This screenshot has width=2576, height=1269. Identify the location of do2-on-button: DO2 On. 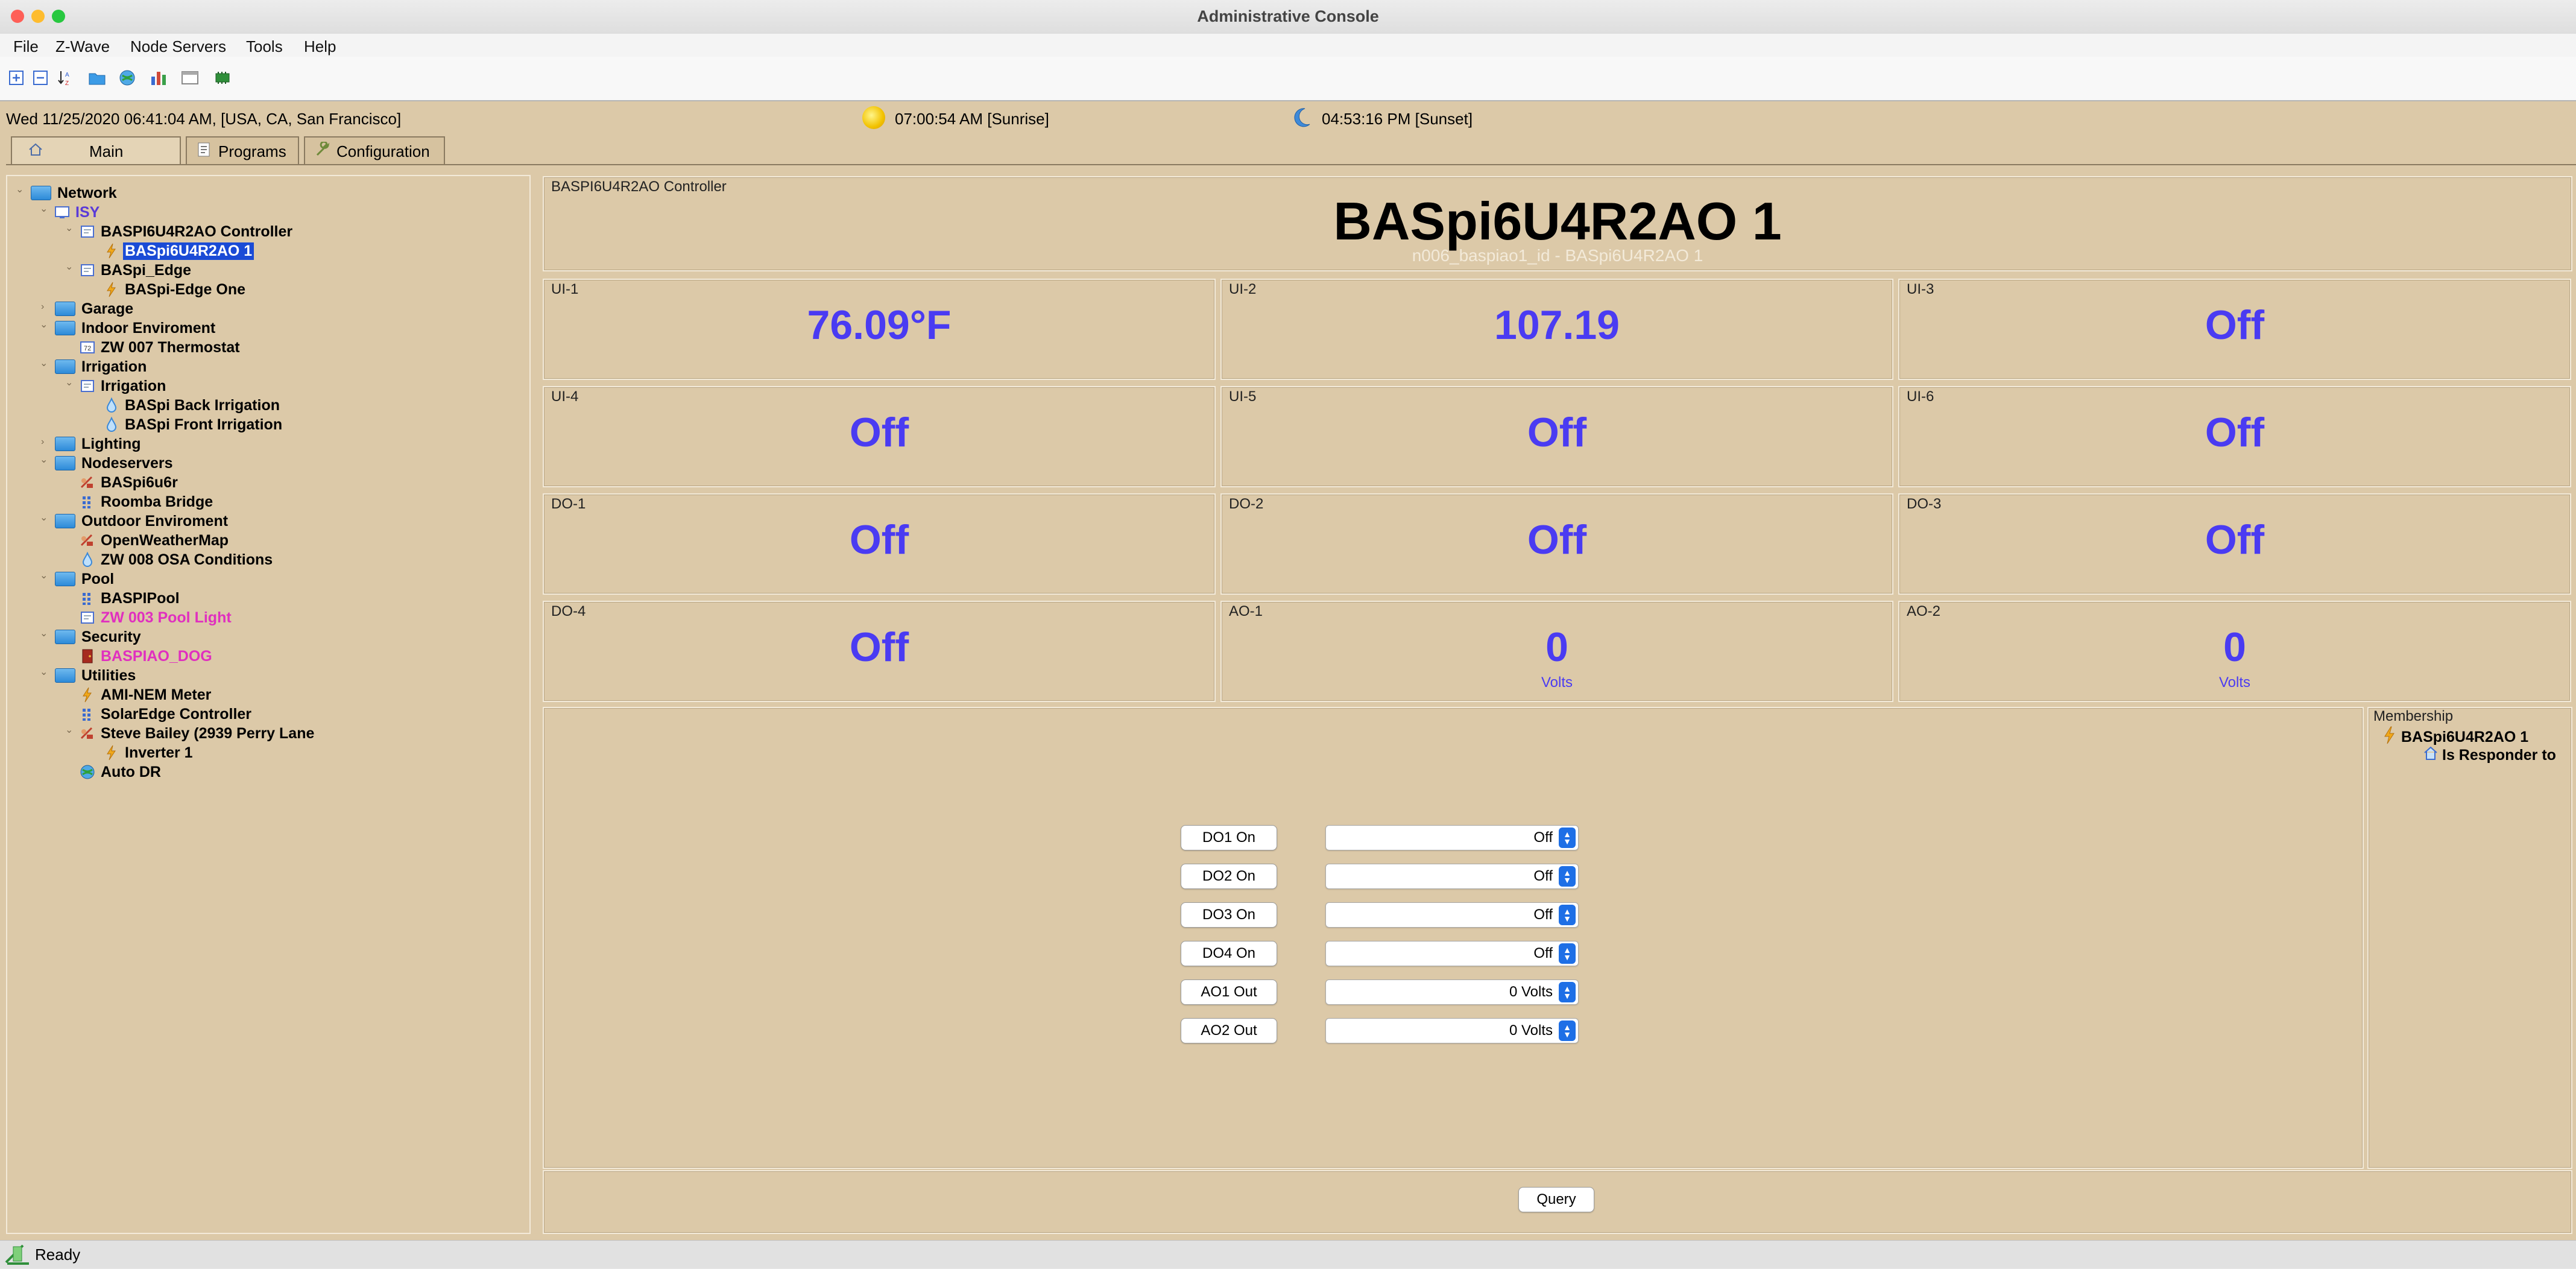
(1229, 876).